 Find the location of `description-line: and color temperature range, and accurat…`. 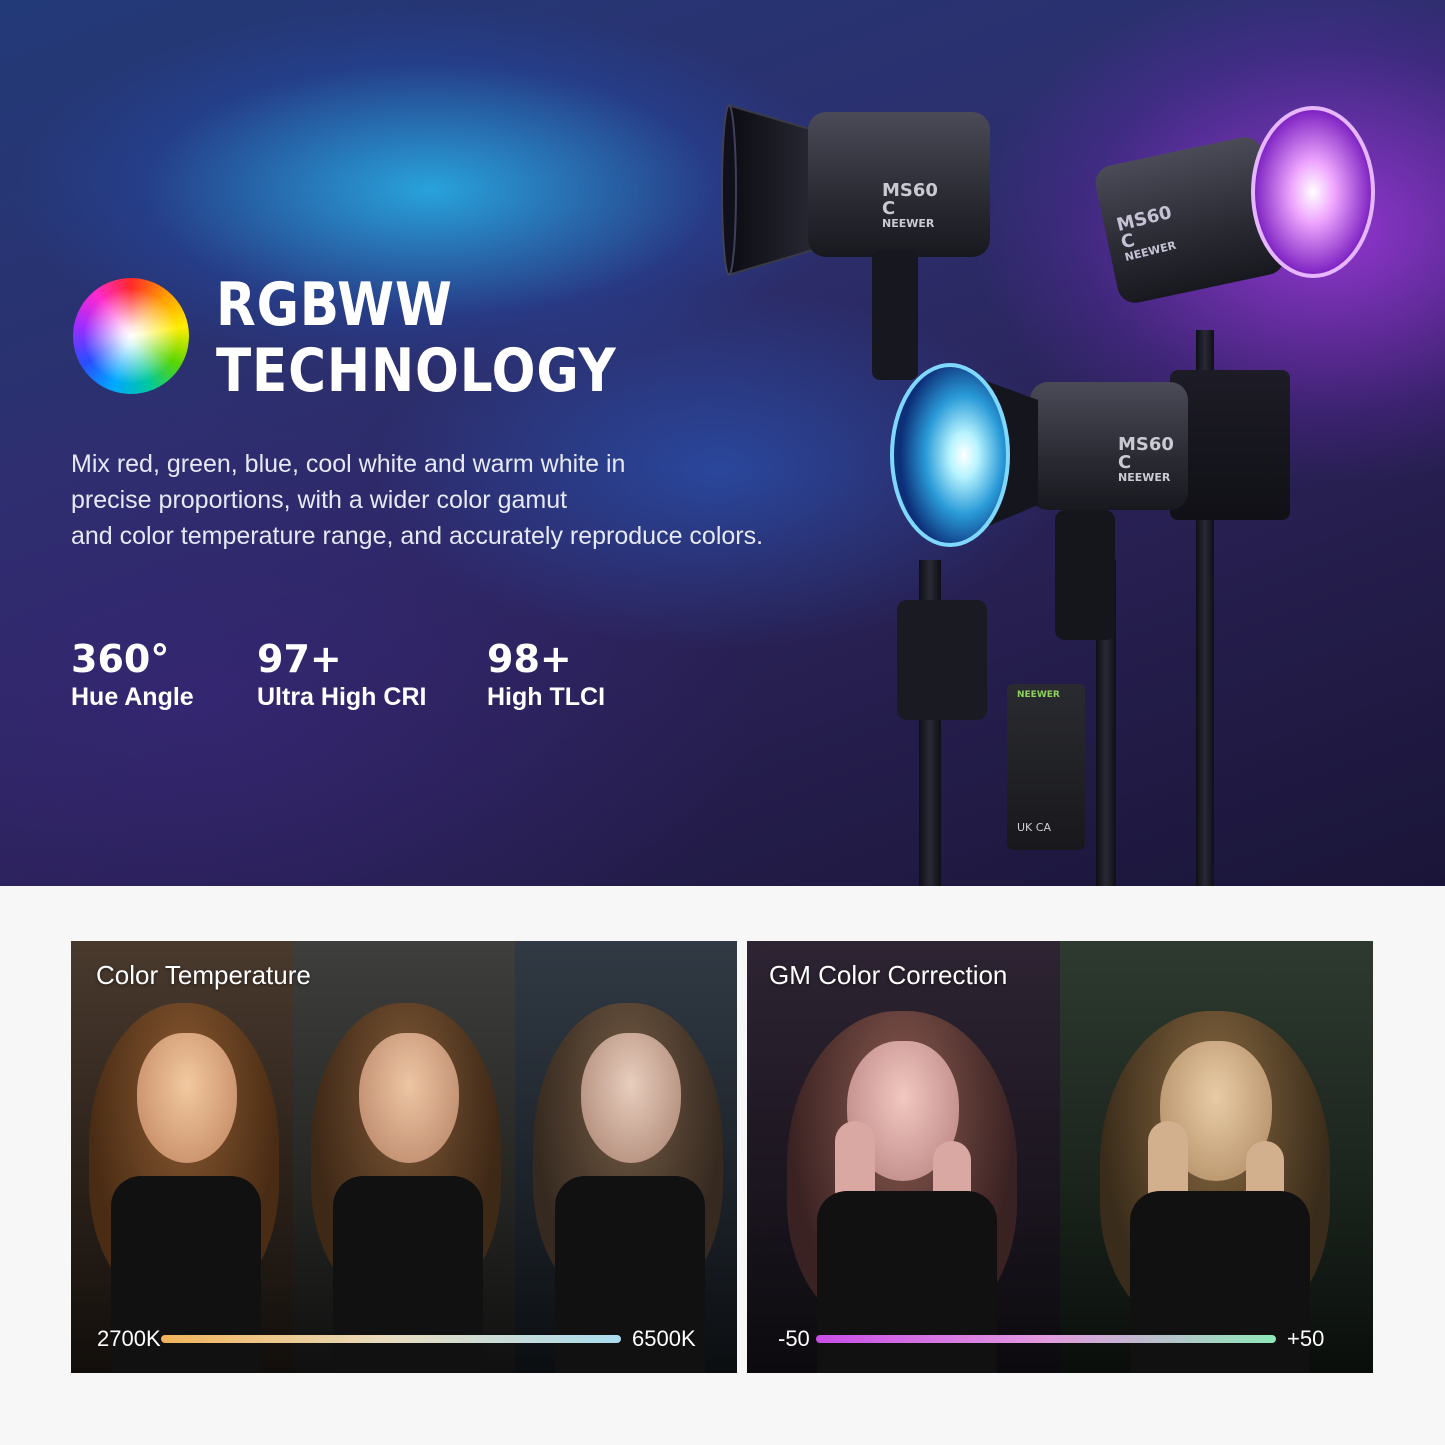

description-line: and color temperature range, and accurat… is located at coordinates (417, 536).